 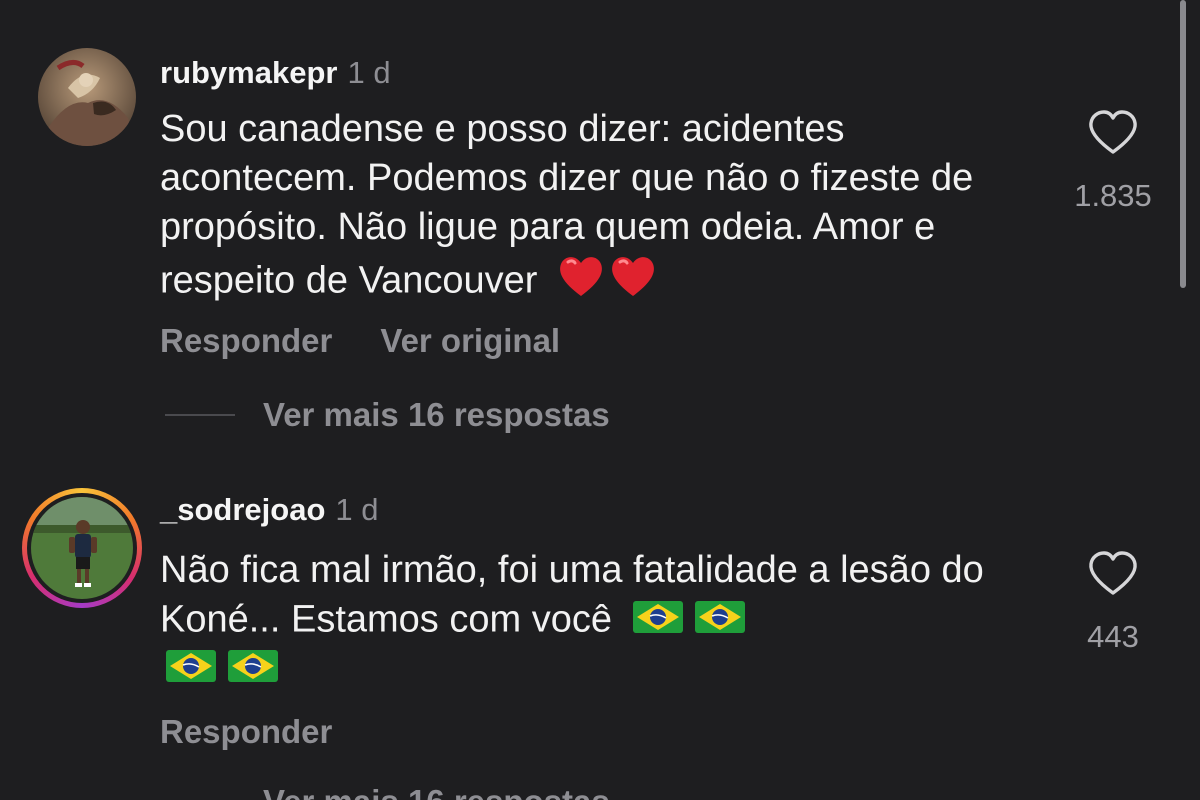 What do you see at coordinates (1113, 195) in the screenshot?
I see `like-count: 1.835` at bounding box center [1113, 195].